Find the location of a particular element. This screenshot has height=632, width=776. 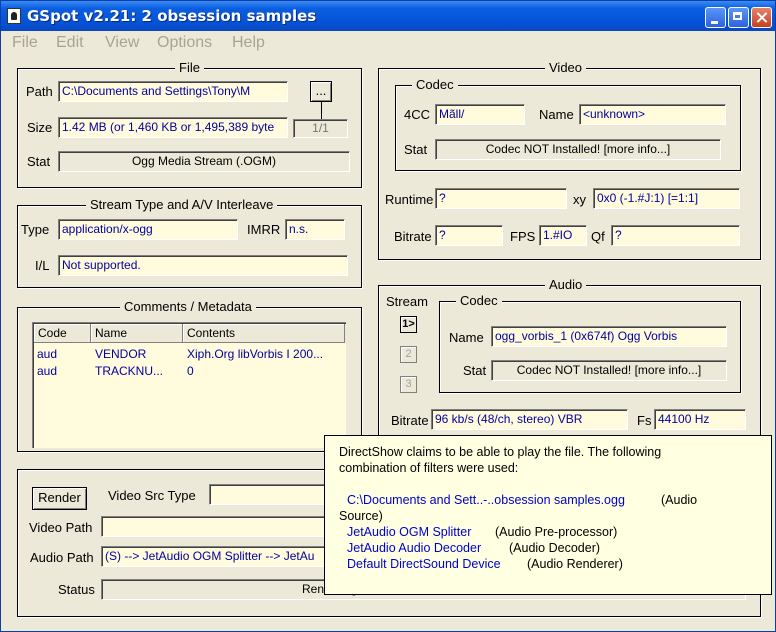

filter-renderer-role: (Audio Renderer) is located at coordinates (575, 564).